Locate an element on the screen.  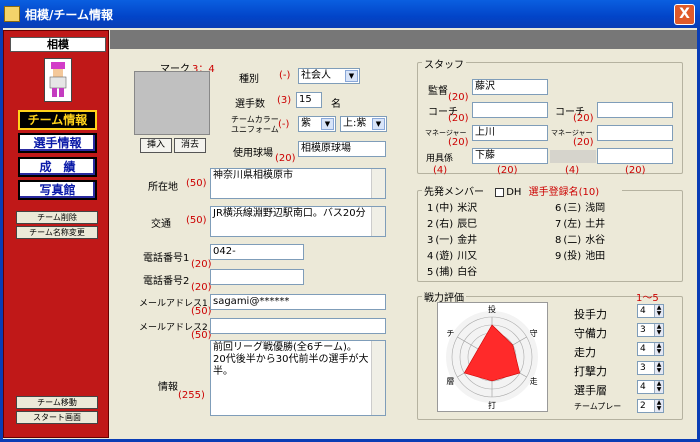
player-name: 米沢 is located at coordinates (467, 208).